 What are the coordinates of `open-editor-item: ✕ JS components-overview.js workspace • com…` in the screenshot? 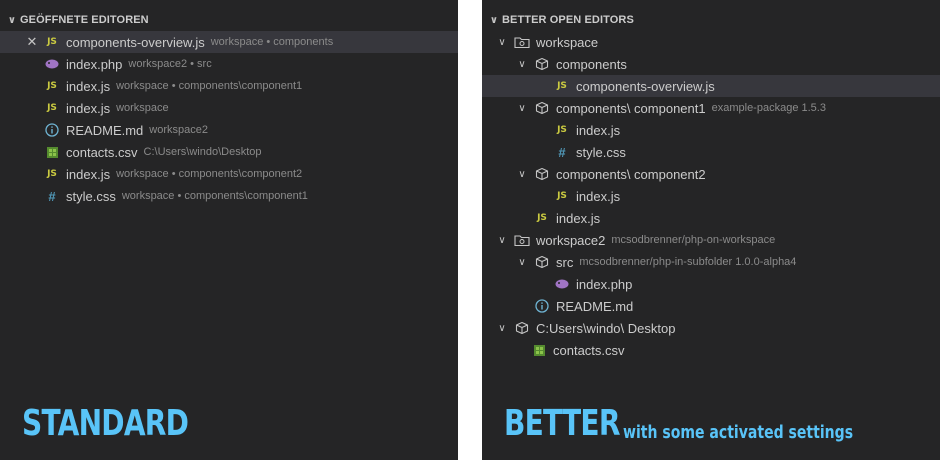 It's located at (229, 42).